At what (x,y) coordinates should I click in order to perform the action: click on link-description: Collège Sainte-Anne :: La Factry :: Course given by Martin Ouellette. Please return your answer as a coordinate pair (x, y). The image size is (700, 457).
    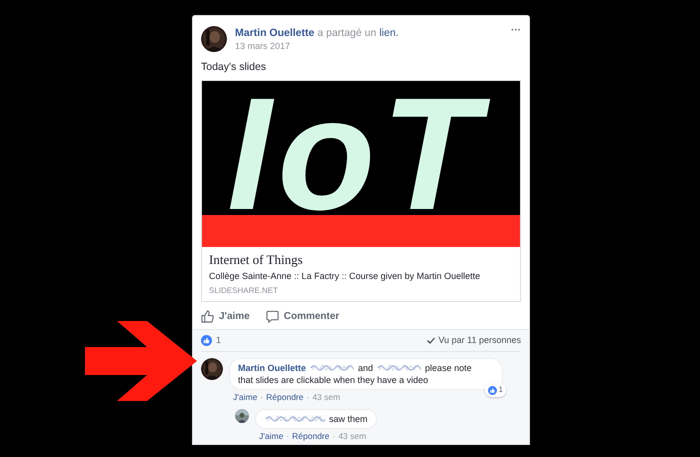
    Looking at the image, I should click on (344, 276).